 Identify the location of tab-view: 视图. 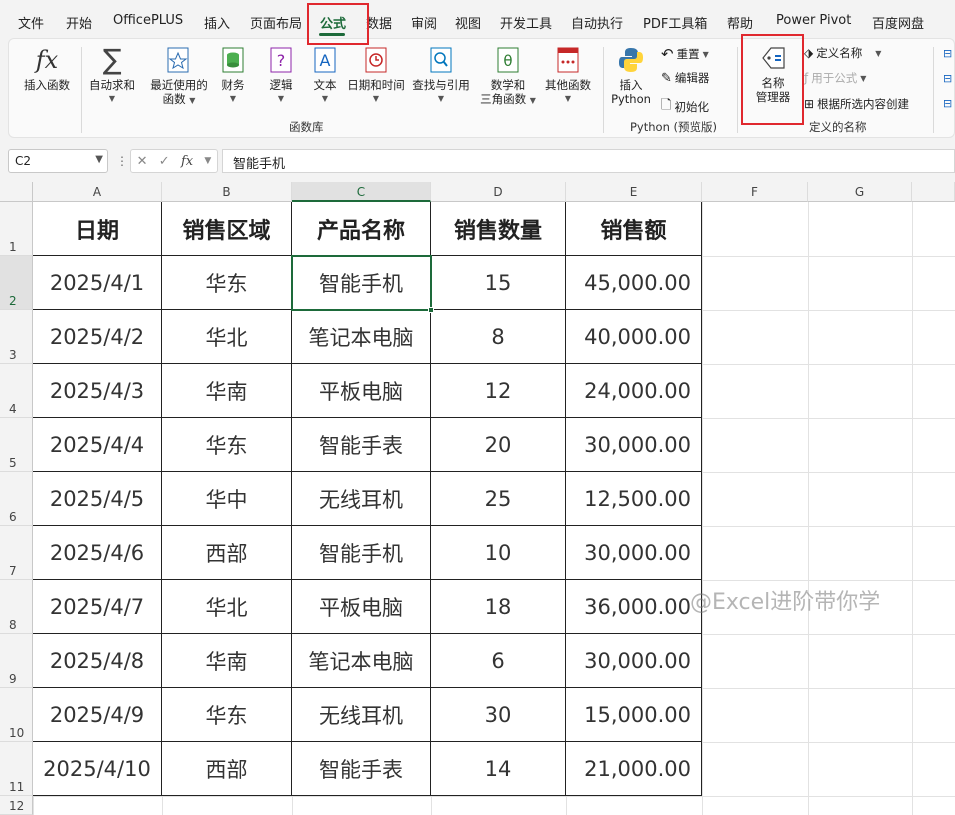
(468, 22).